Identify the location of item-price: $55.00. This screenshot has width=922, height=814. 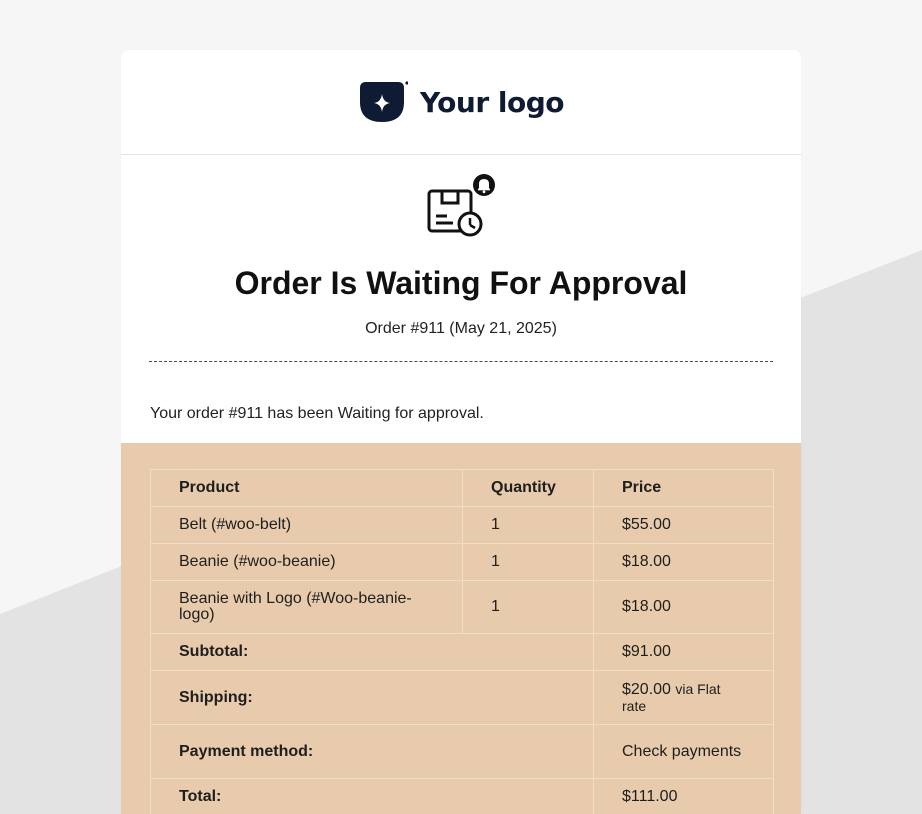
(683, 525).